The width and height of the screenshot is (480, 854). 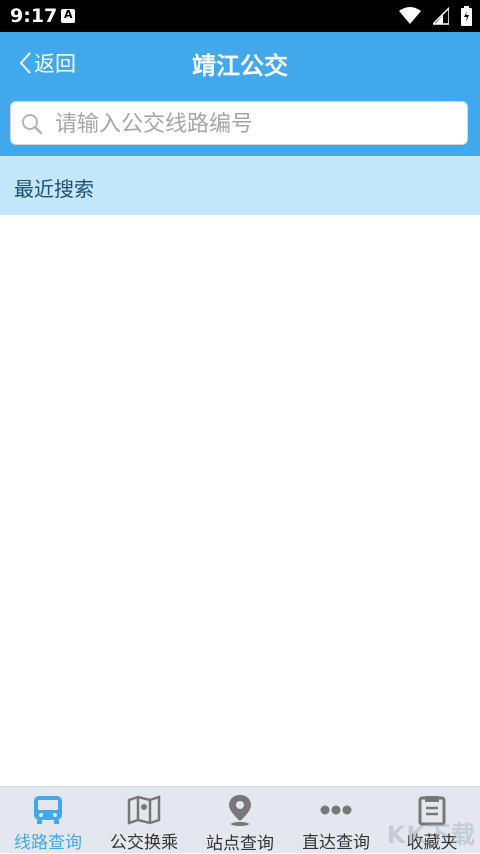 I want to click on search-icon, so click(x=32, y=124).